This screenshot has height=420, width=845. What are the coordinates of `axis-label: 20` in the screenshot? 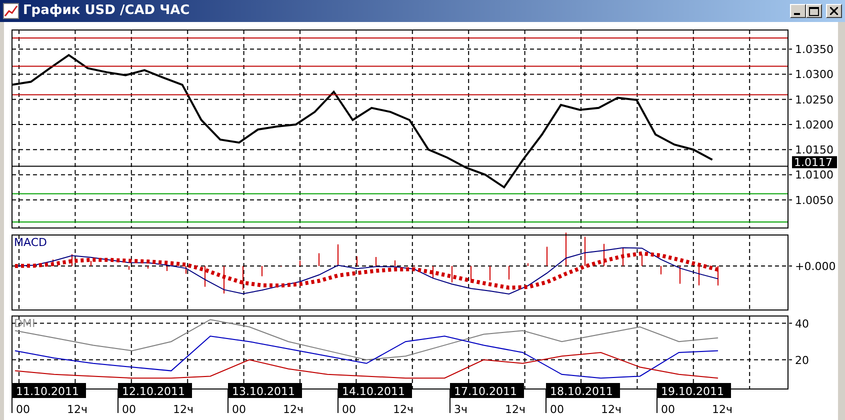 It's located at (802, 360).